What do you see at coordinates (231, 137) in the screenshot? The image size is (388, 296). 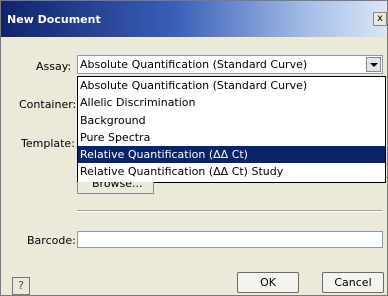 I see `dropdown-item: Pure Spectra` at bounding box center [231, 137].